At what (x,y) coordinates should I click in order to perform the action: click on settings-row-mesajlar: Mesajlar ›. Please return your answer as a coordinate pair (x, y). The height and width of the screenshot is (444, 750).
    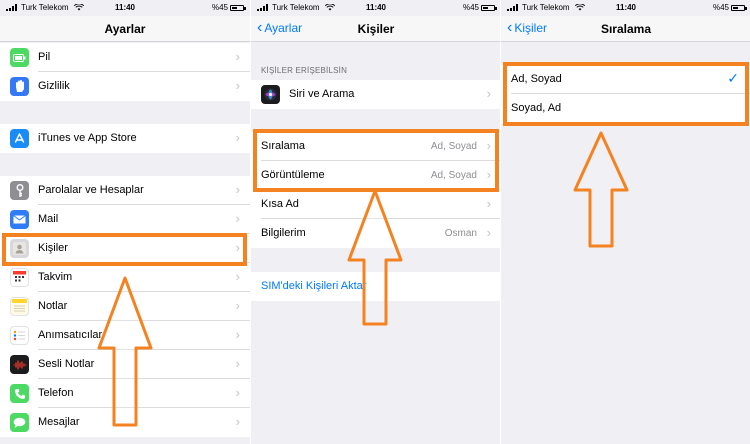
    Looking at the image, I should click on (125, 422).